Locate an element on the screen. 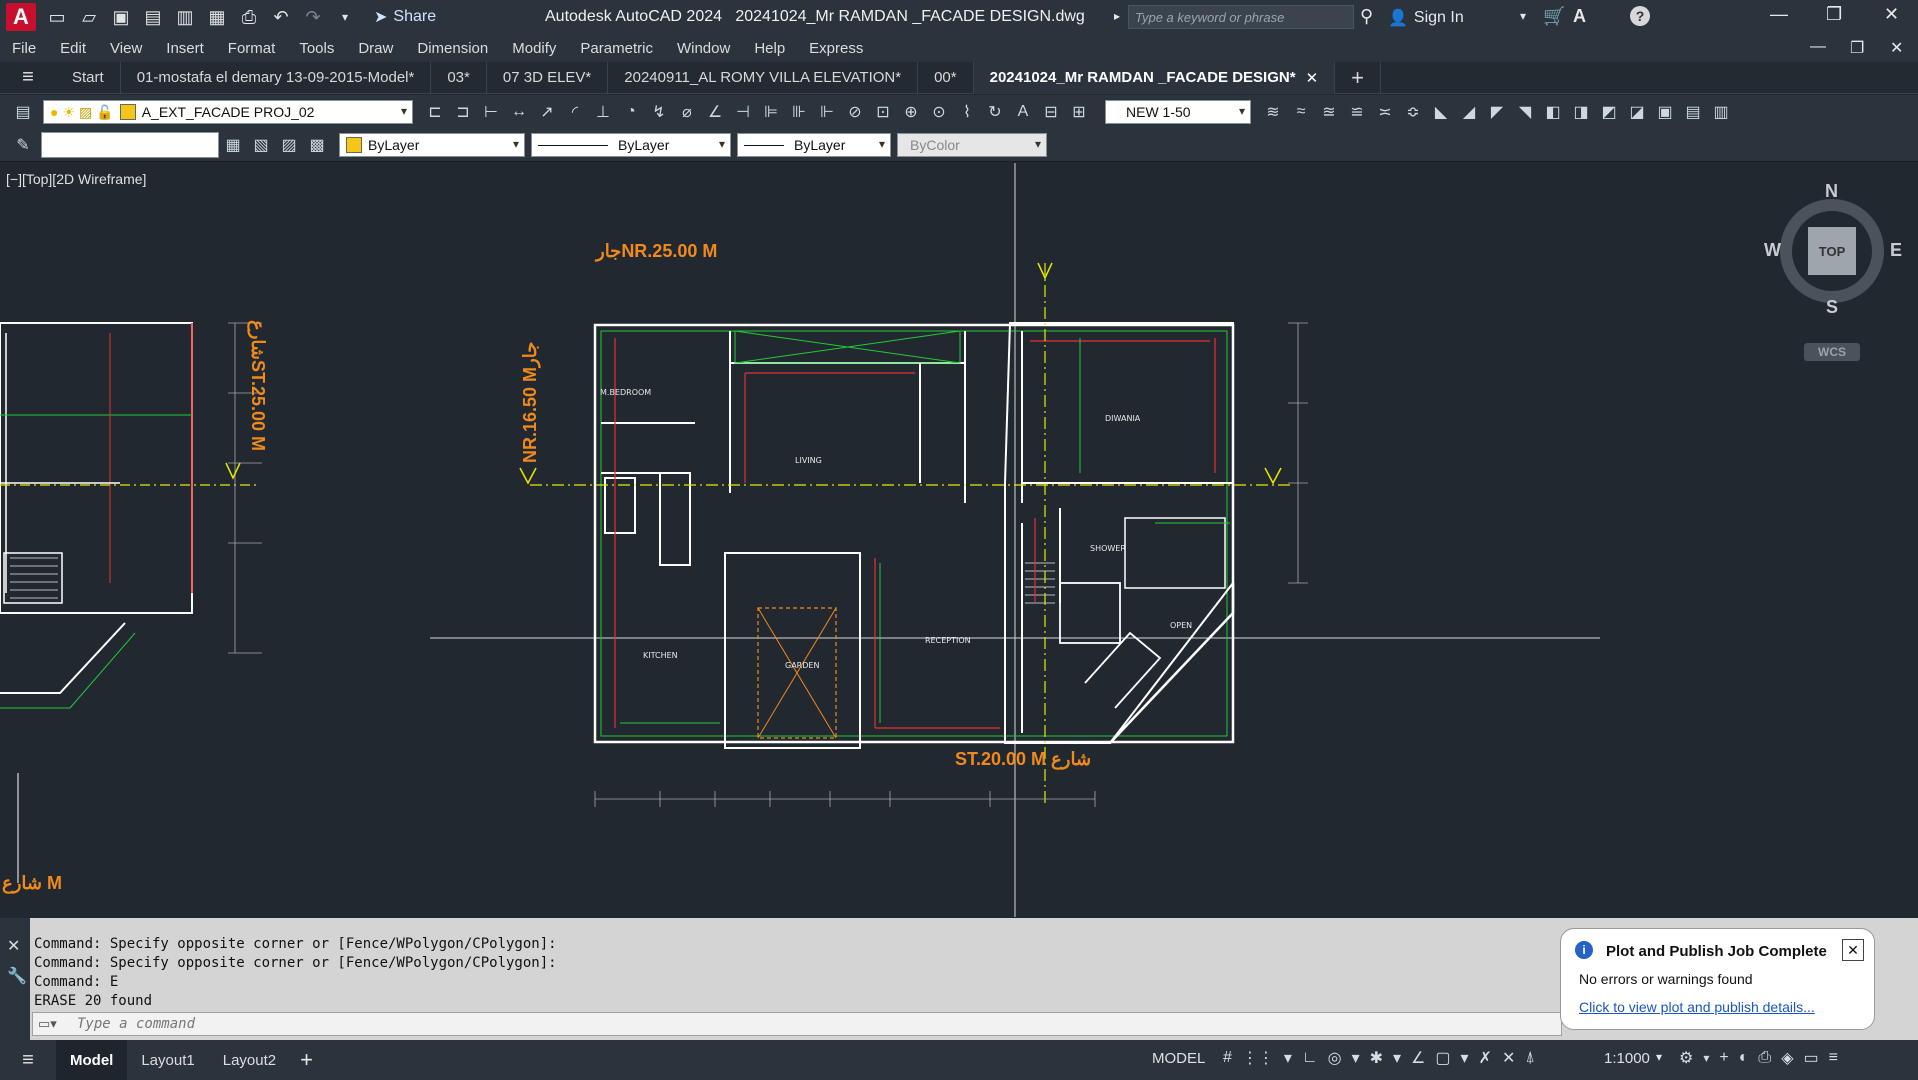  restore-icon: ❐ is located at coordinates (1834, 14).